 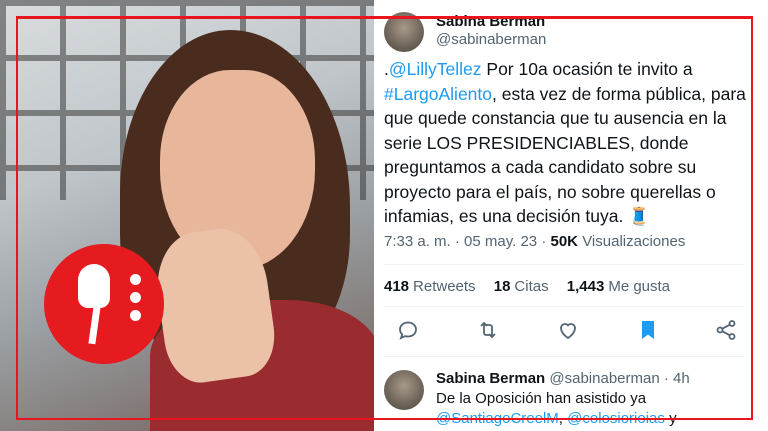 What do you see at coordinates (438, 94) in the screenshot?
I see `hashtag-link: #LargoAliento` at bounding box center [438, 94].